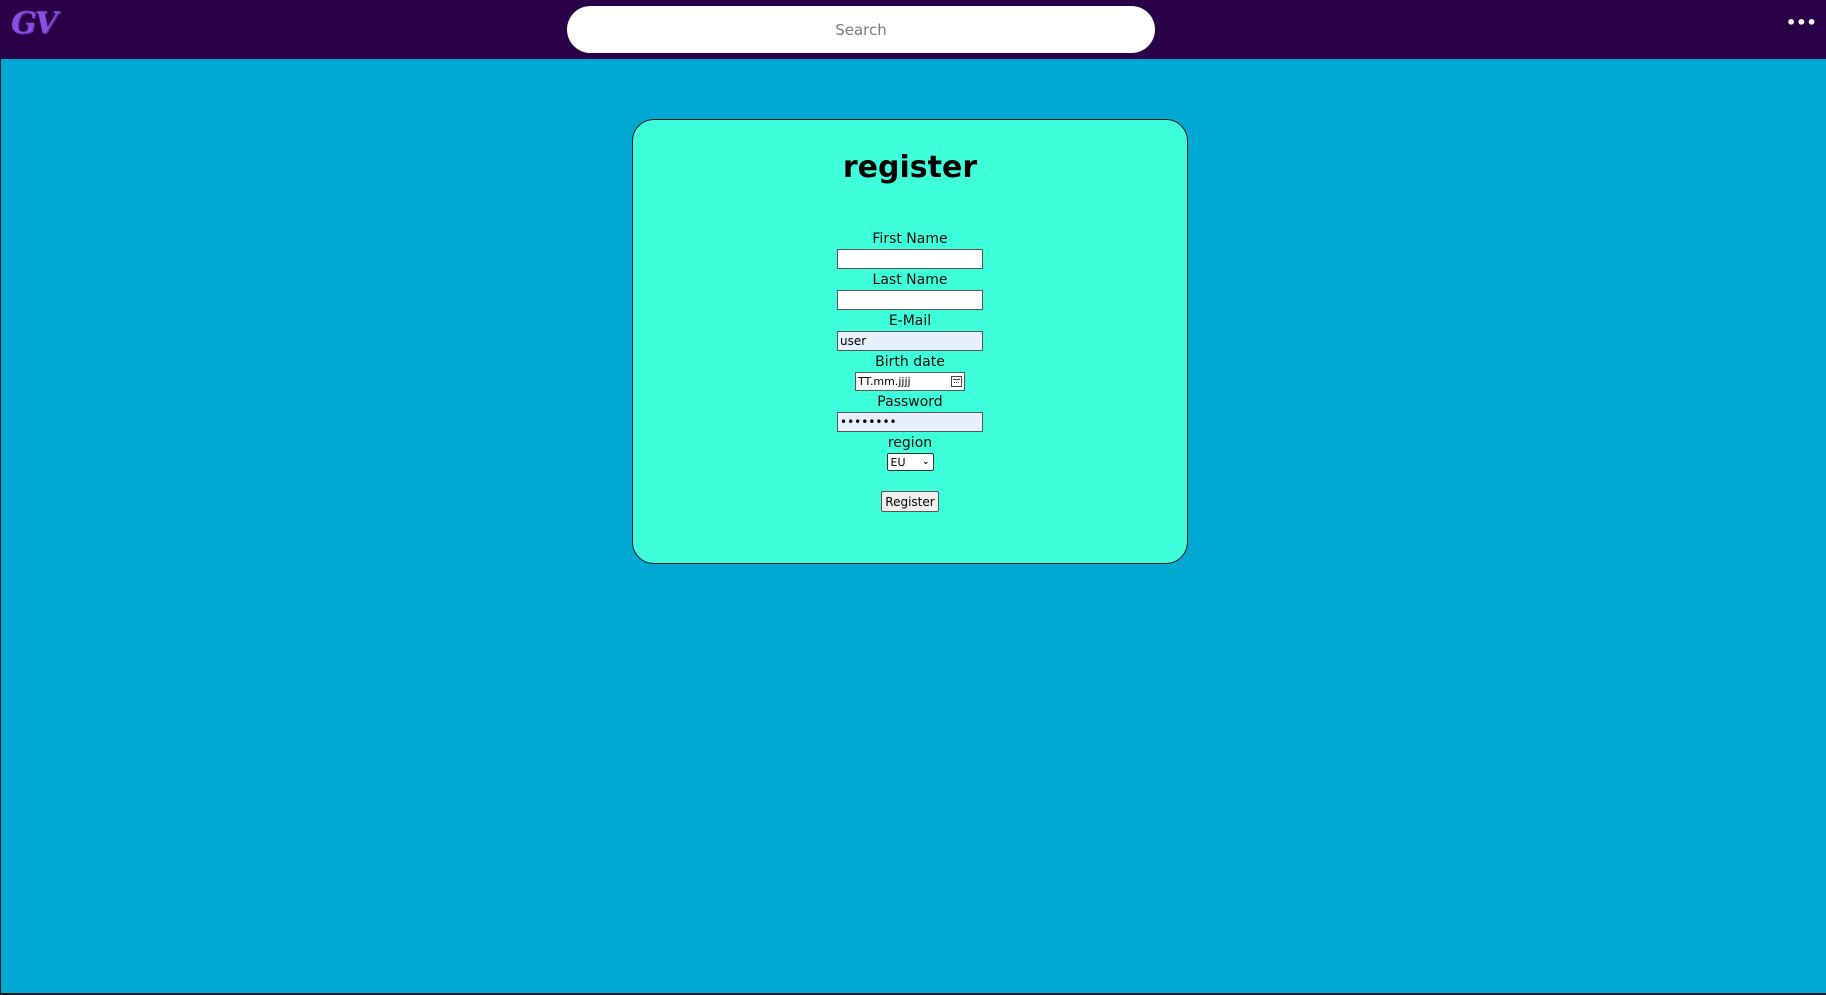  I want to click on email-field, so click(910, 341).